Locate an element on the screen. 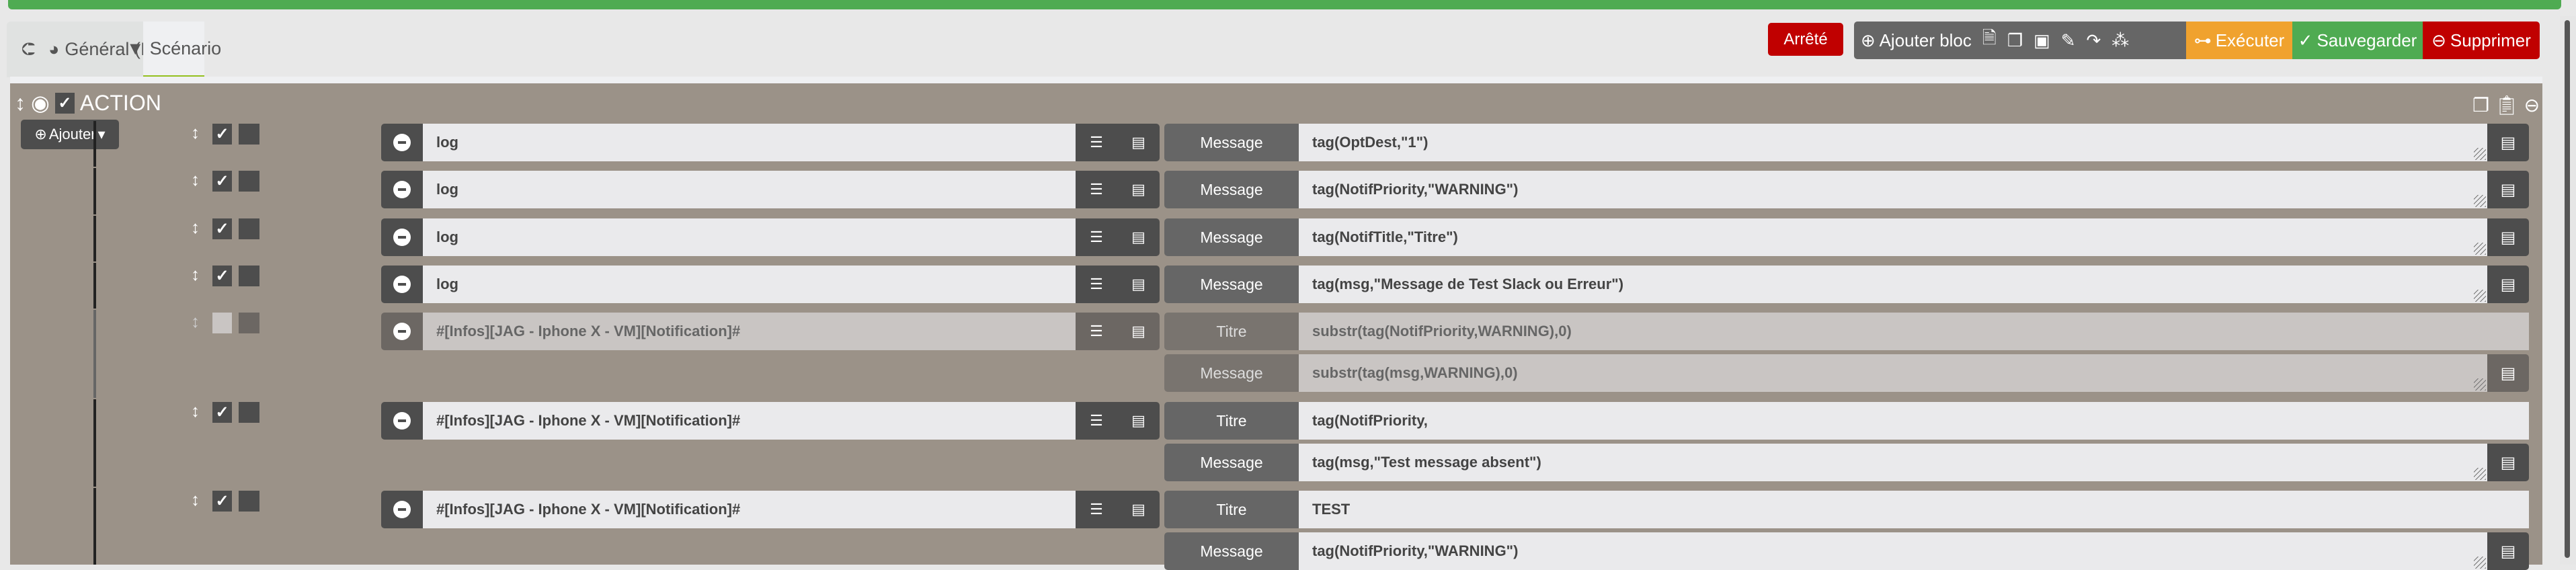  option-label: Message is located at coordinates (1231, 284).